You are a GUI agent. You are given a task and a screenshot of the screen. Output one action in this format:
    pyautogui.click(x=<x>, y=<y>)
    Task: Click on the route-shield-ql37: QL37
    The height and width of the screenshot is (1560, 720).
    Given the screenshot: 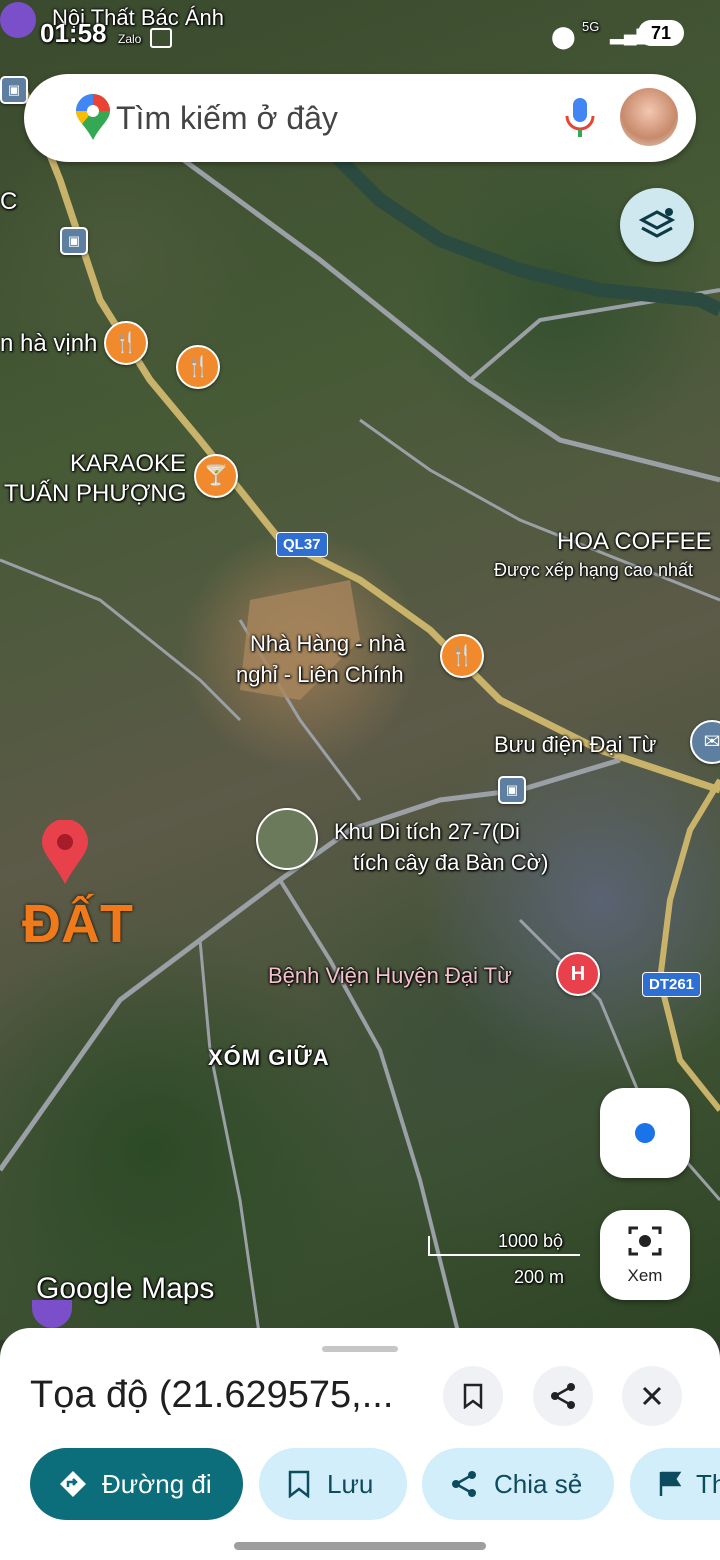 What is the action you would take?
    pyautogui.click(x=302, y=544)
    